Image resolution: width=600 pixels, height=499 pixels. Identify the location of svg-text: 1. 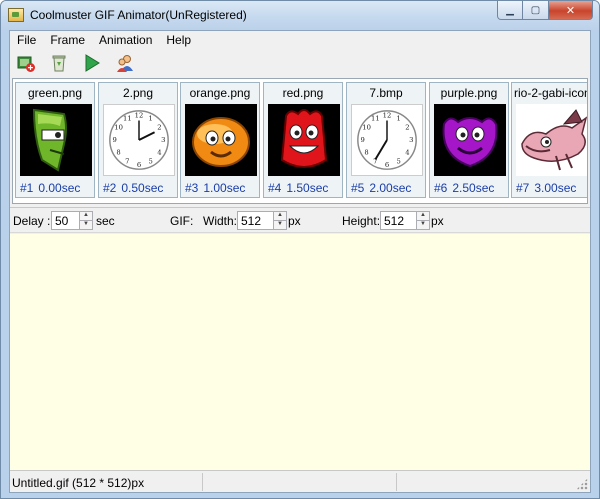
(399, 119).